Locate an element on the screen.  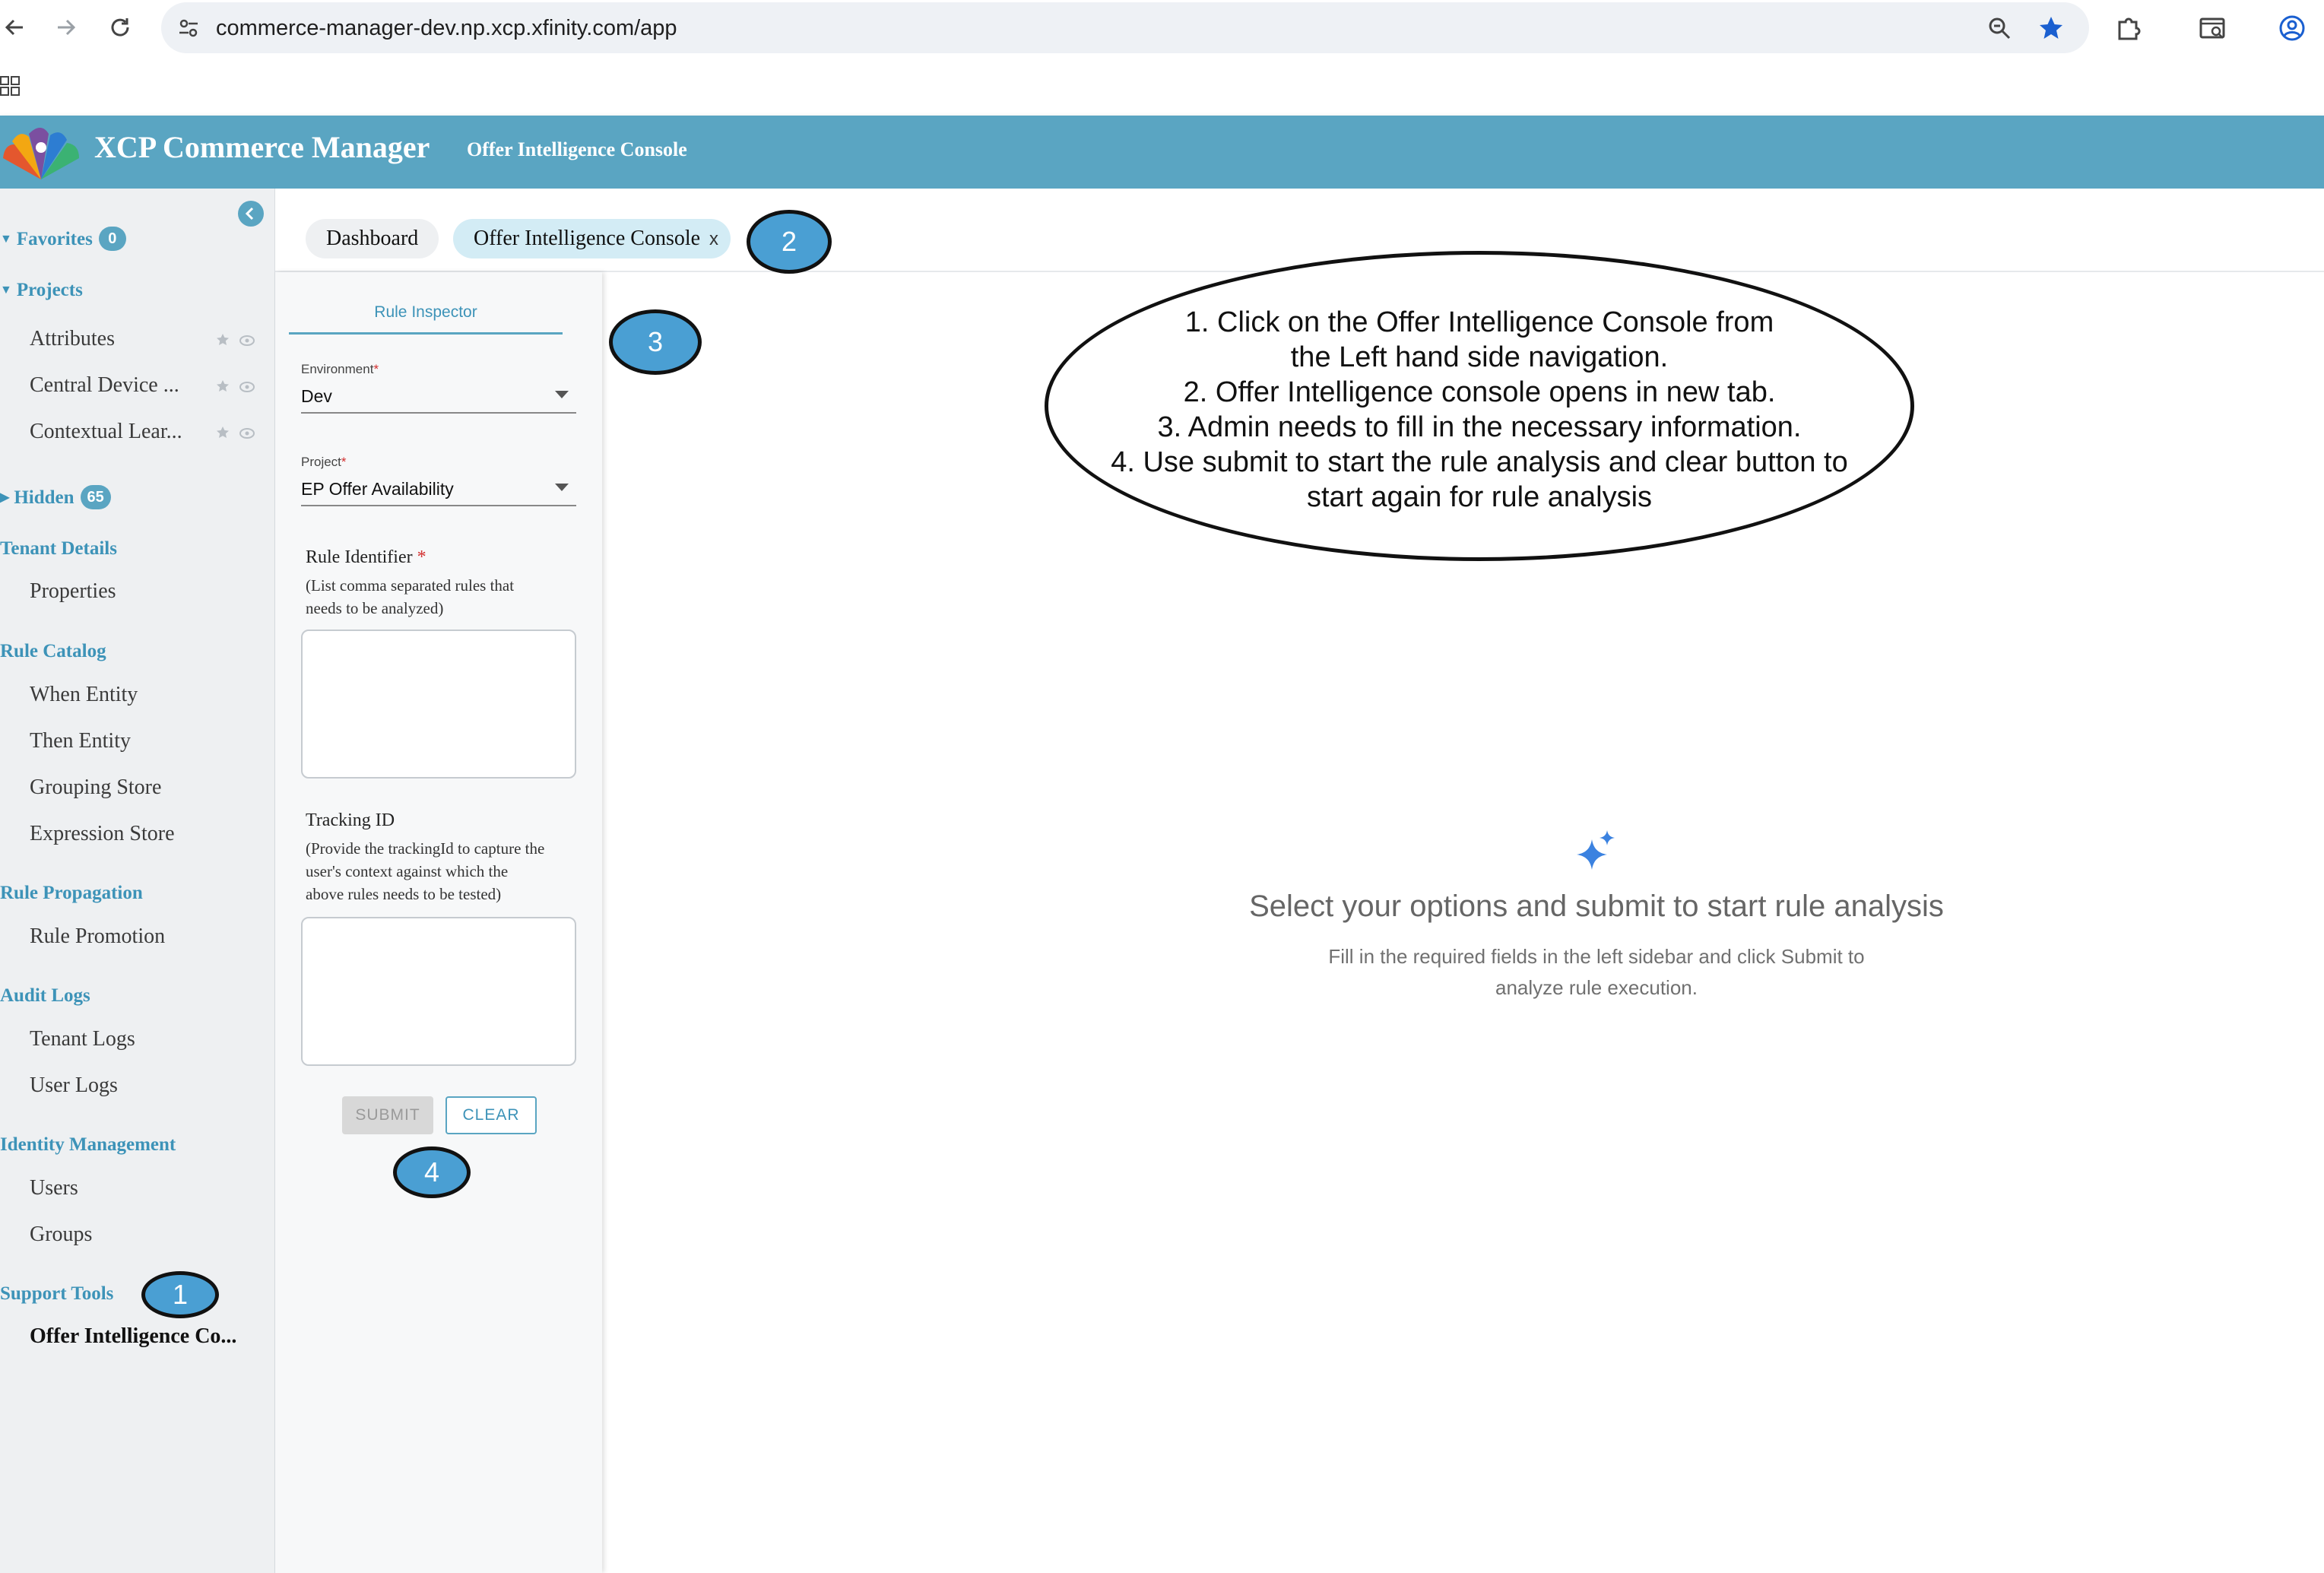
rule-identifier-label-text: Rule Identifier is located at coordinates (359, 557).